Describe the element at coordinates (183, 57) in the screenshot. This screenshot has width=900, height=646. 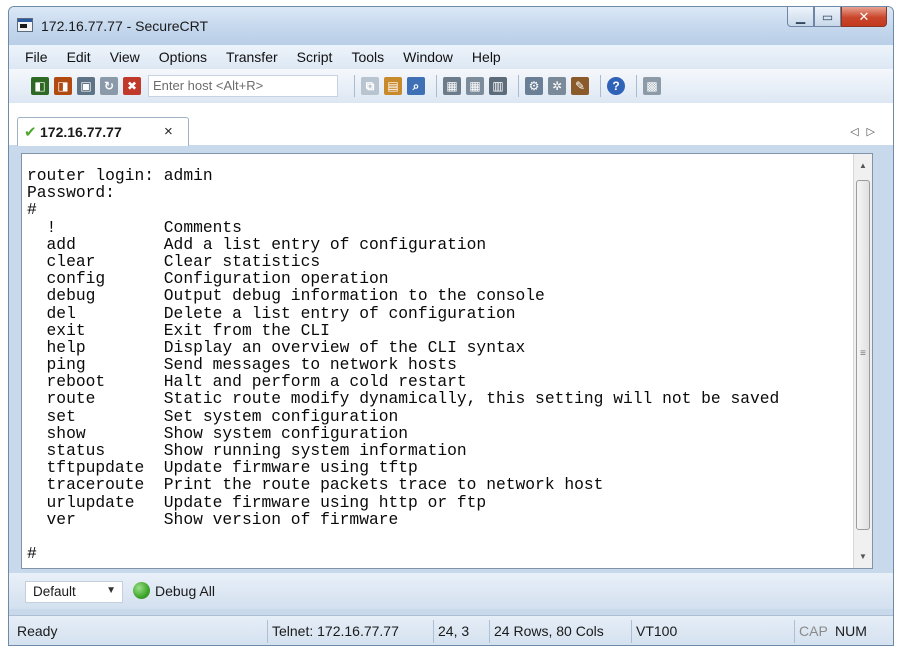
I see `menu-options: Options` at that location.